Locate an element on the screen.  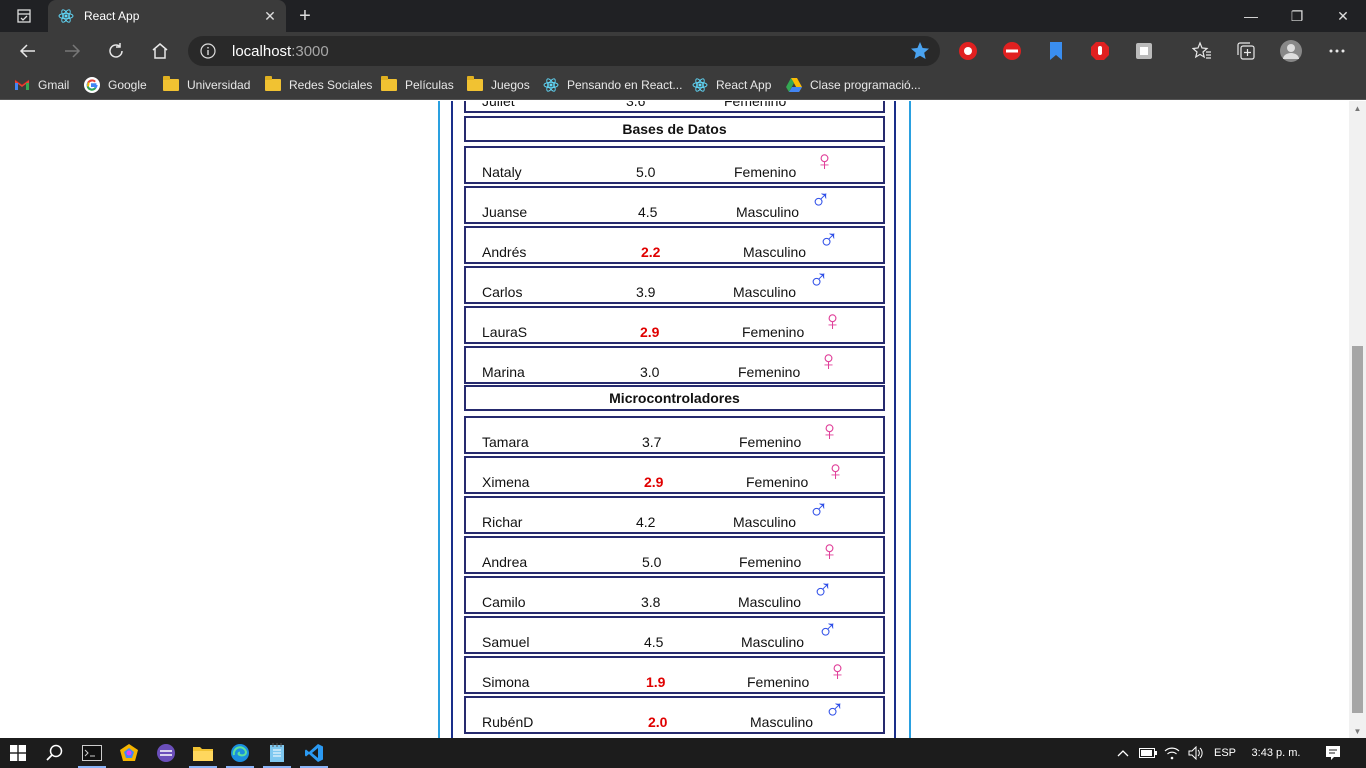
new-tab-button: + is located at coordinates (305, 16).